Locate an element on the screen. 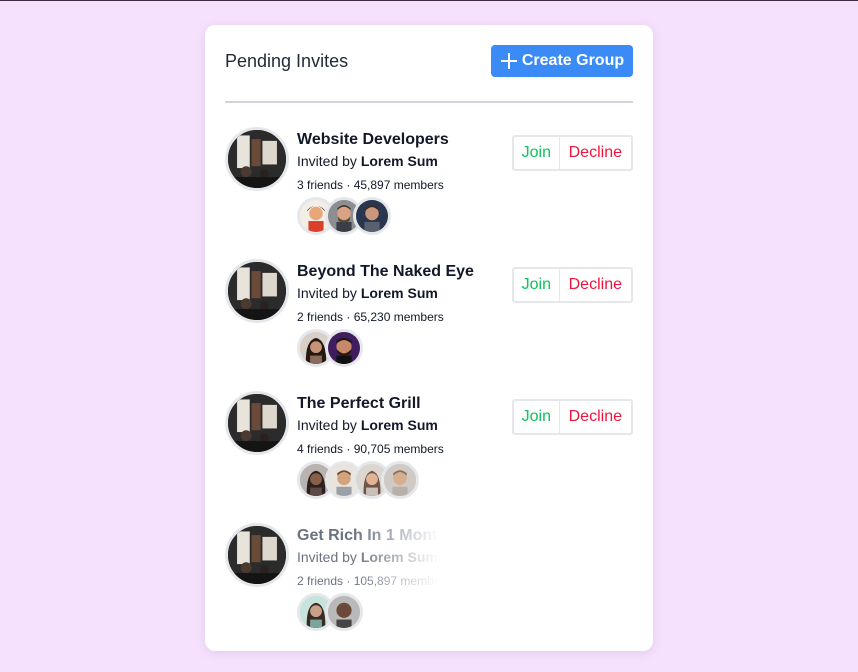  group-name: The Perfect Grill is located at coordinates (359, 404).